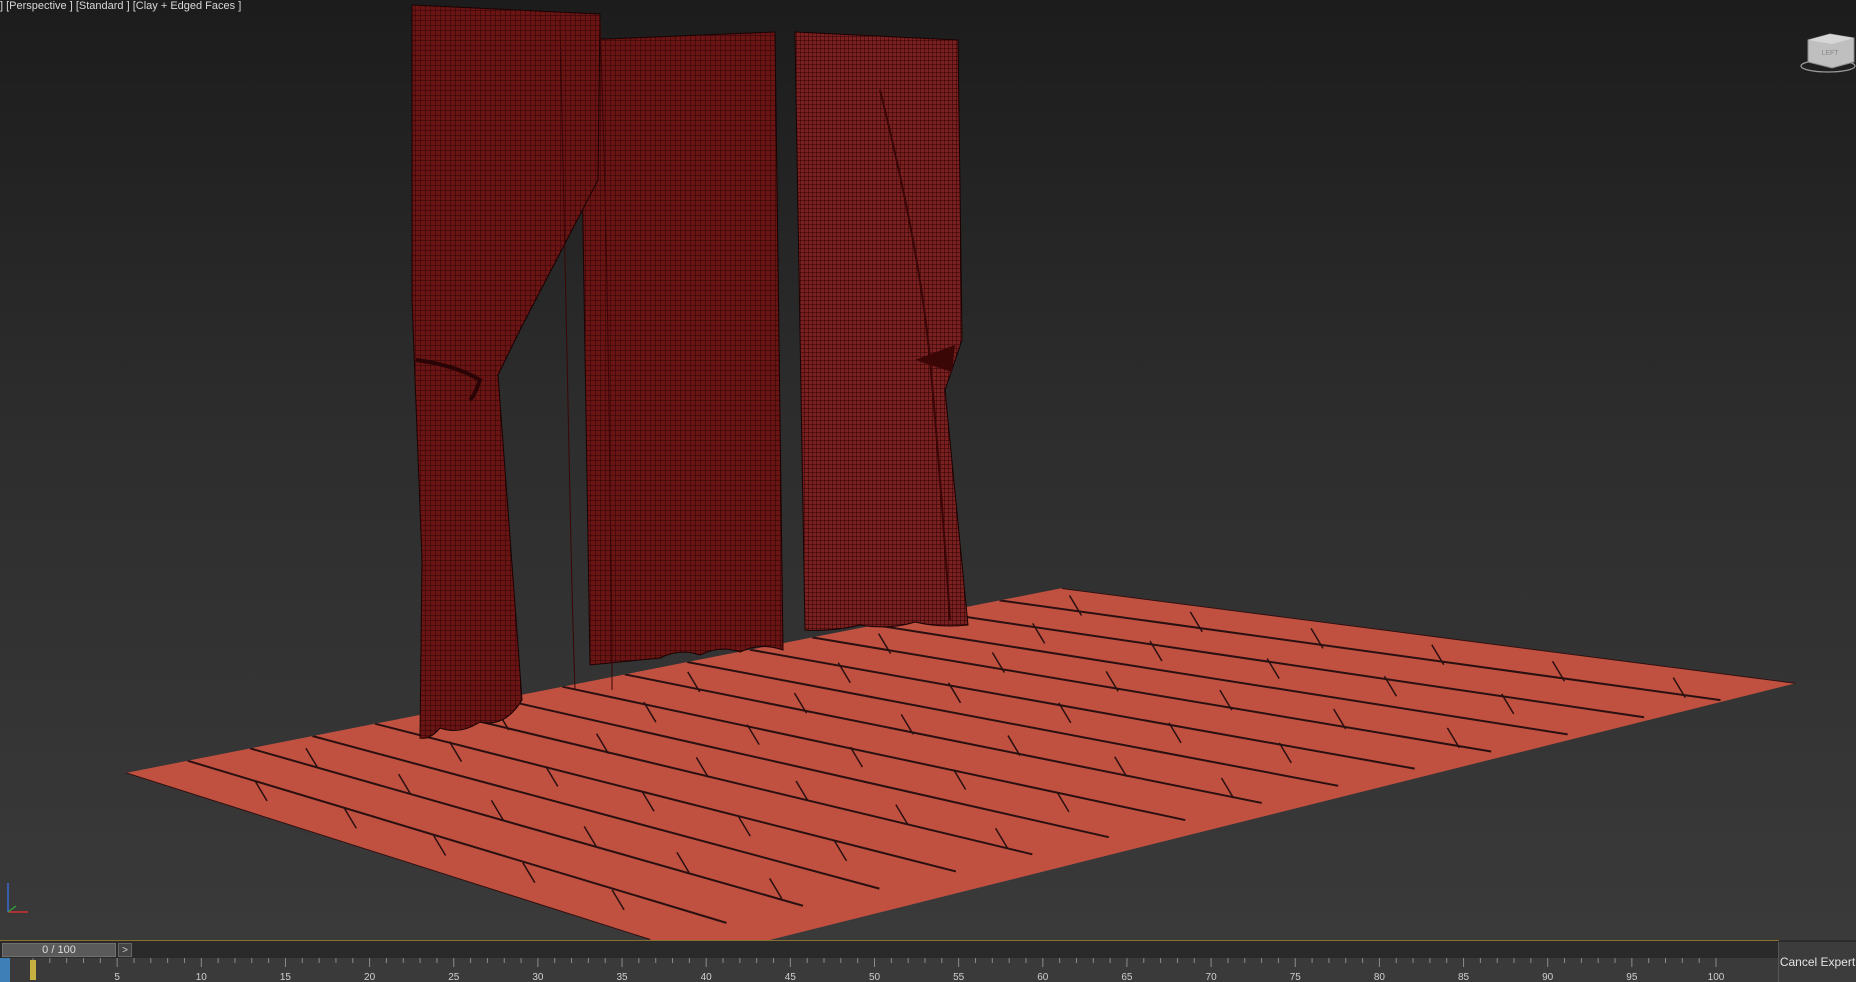 The width and height of the screenshot is (1856, 982). I want to click on frame-tick-label: 40, so click(707, 977).